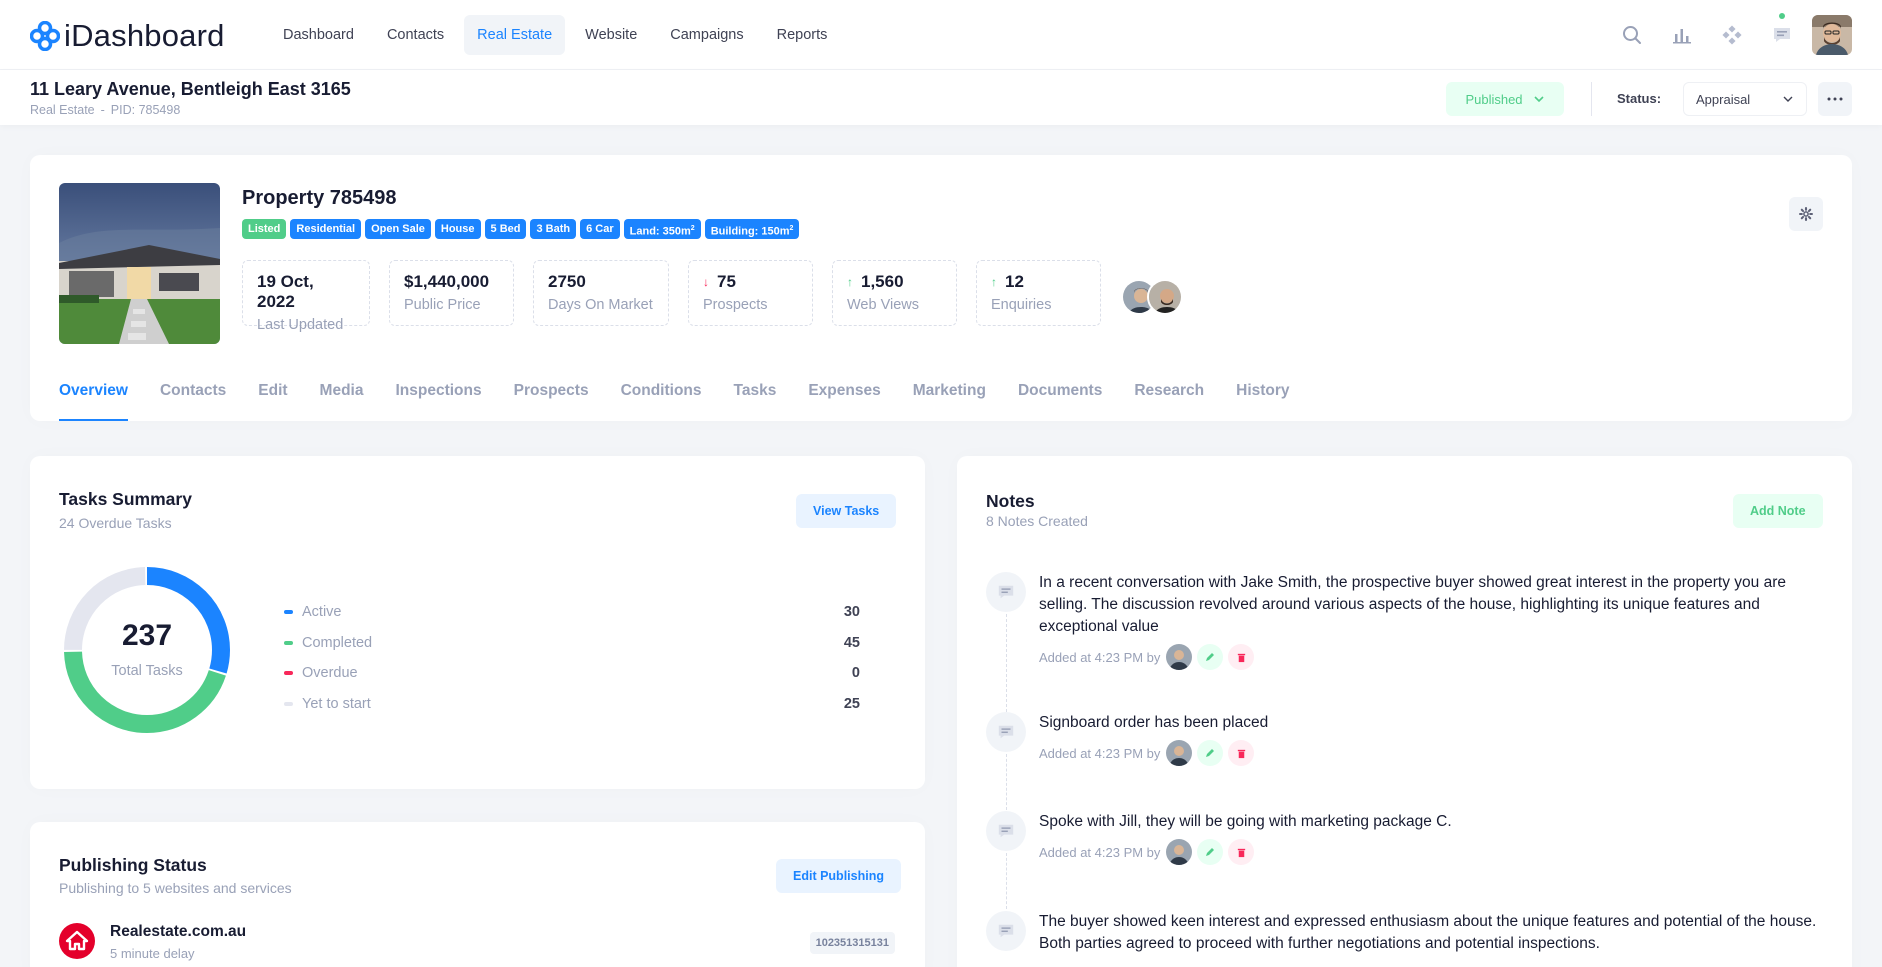 The height and width of the screenshot is (967, 1882). I want to click on stat-value: 12, so click(1014, 281).